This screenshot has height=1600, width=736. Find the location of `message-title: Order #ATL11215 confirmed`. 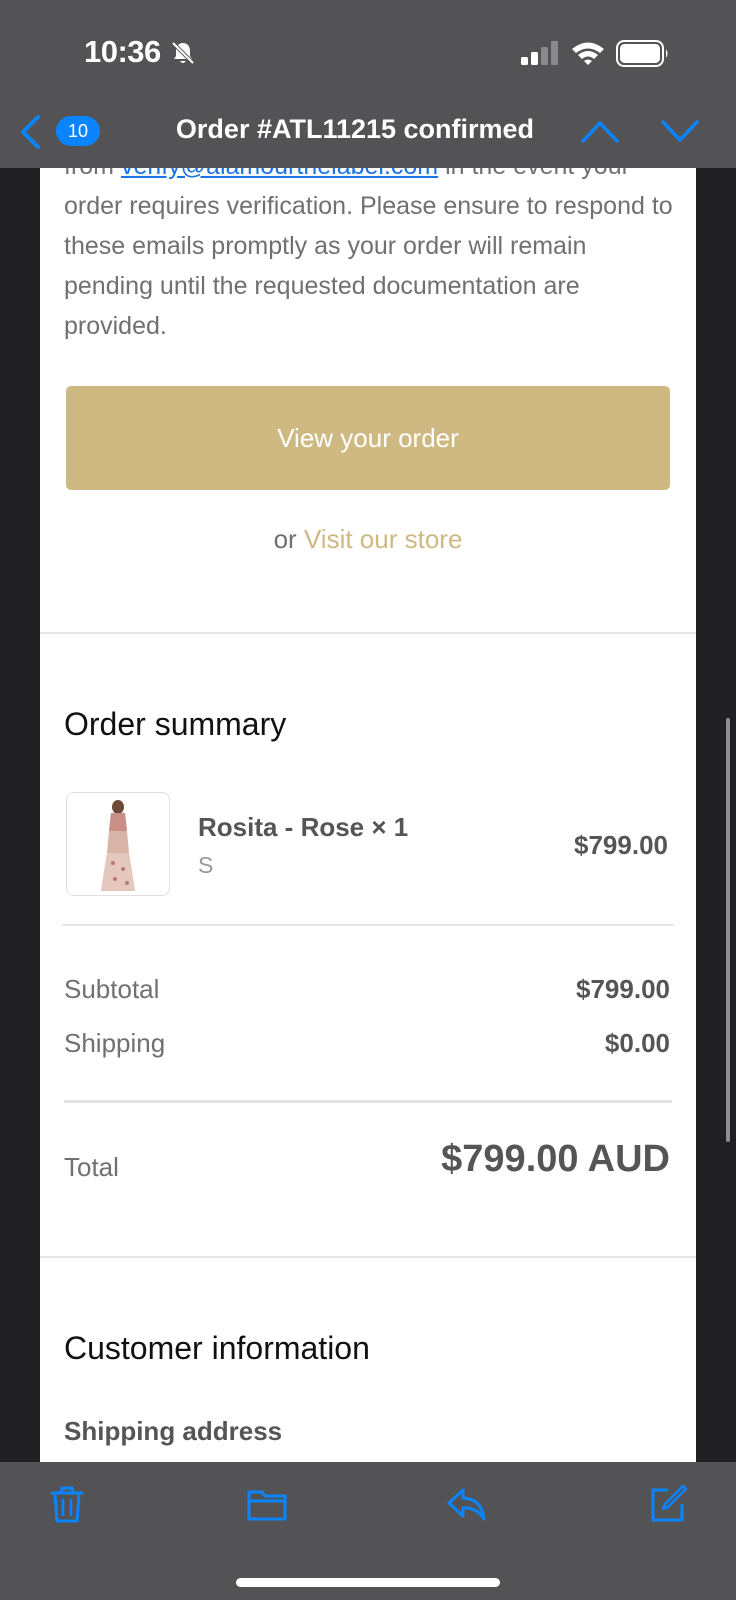

message-title: Order #ATL11215 confirmed is located at coordinates (355, 129).